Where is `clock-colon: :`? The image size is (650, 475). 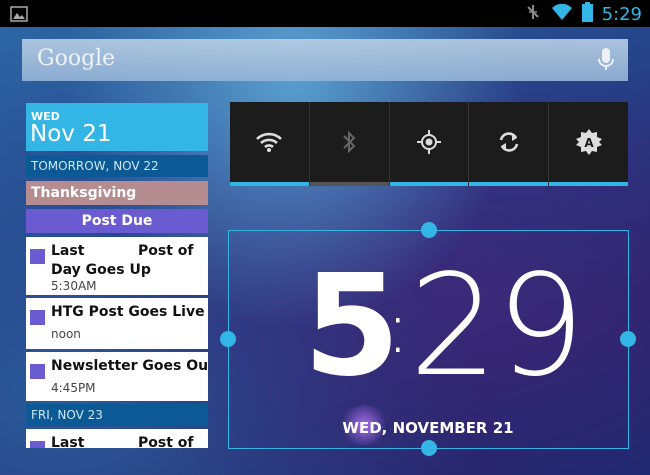
clock-colon: : is located at coordinates (398, 328).